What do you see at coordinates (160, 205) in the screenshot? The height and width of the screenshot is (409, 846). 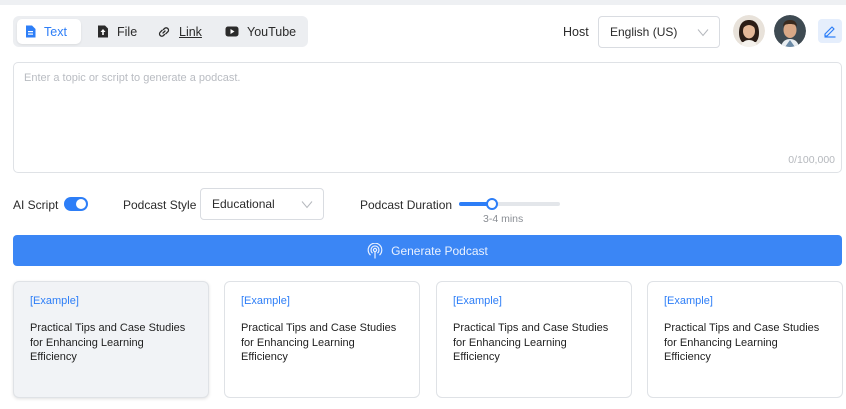 I see `podcast-style-label: Podcast Style` at bounding box center [160, 205].